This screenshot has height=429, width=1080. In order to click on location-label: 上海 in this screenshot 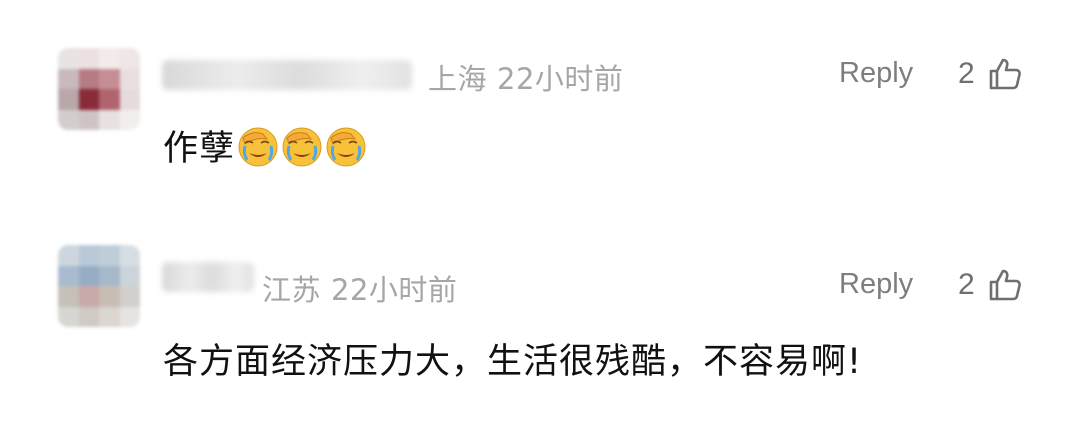, I will do `click(458, 79)`.